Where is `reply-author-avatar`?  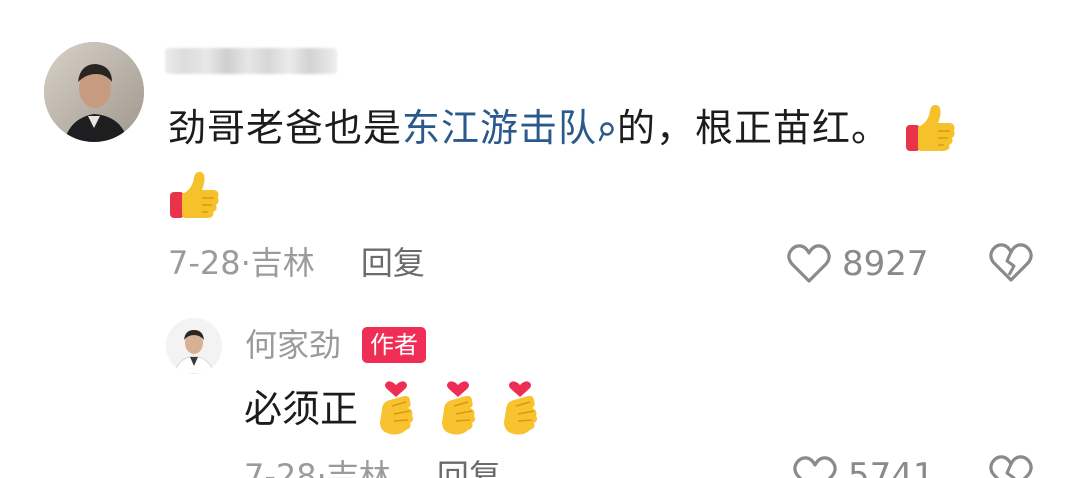 reply-author-avatar is located at coordinates (194, 346).